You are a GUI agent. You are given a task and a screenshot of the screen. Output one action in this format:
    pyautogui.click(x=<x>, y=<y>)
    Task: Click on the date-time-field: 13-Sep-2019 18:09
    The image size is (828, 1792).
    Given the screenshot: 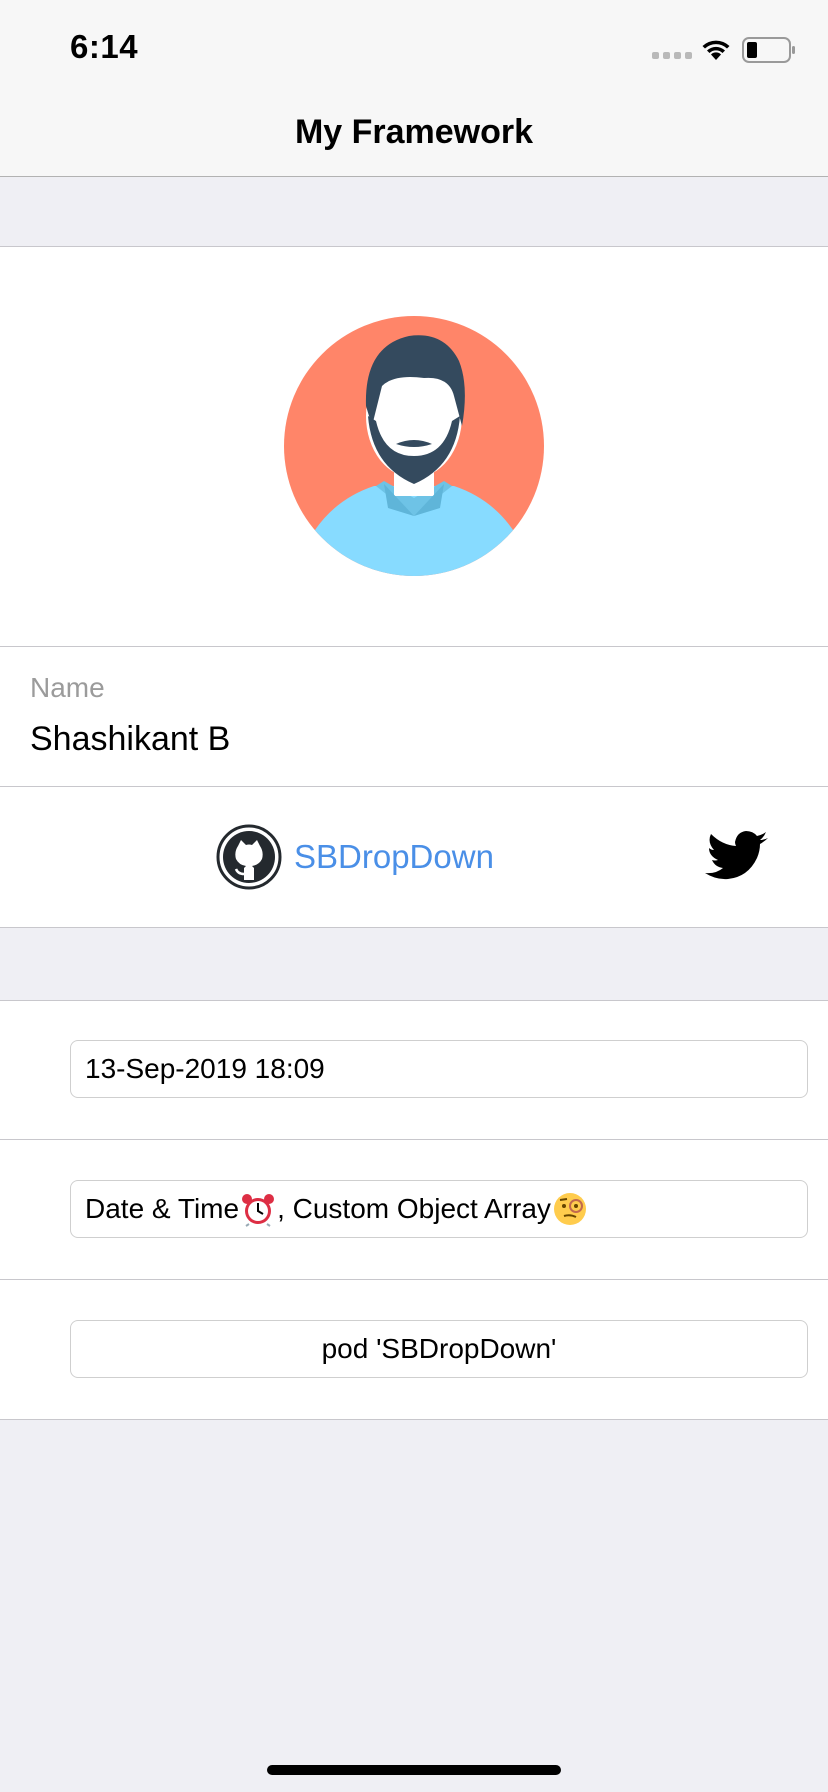 What is the action you would take?
    pyautogui.click(x=439, y=1069)
    